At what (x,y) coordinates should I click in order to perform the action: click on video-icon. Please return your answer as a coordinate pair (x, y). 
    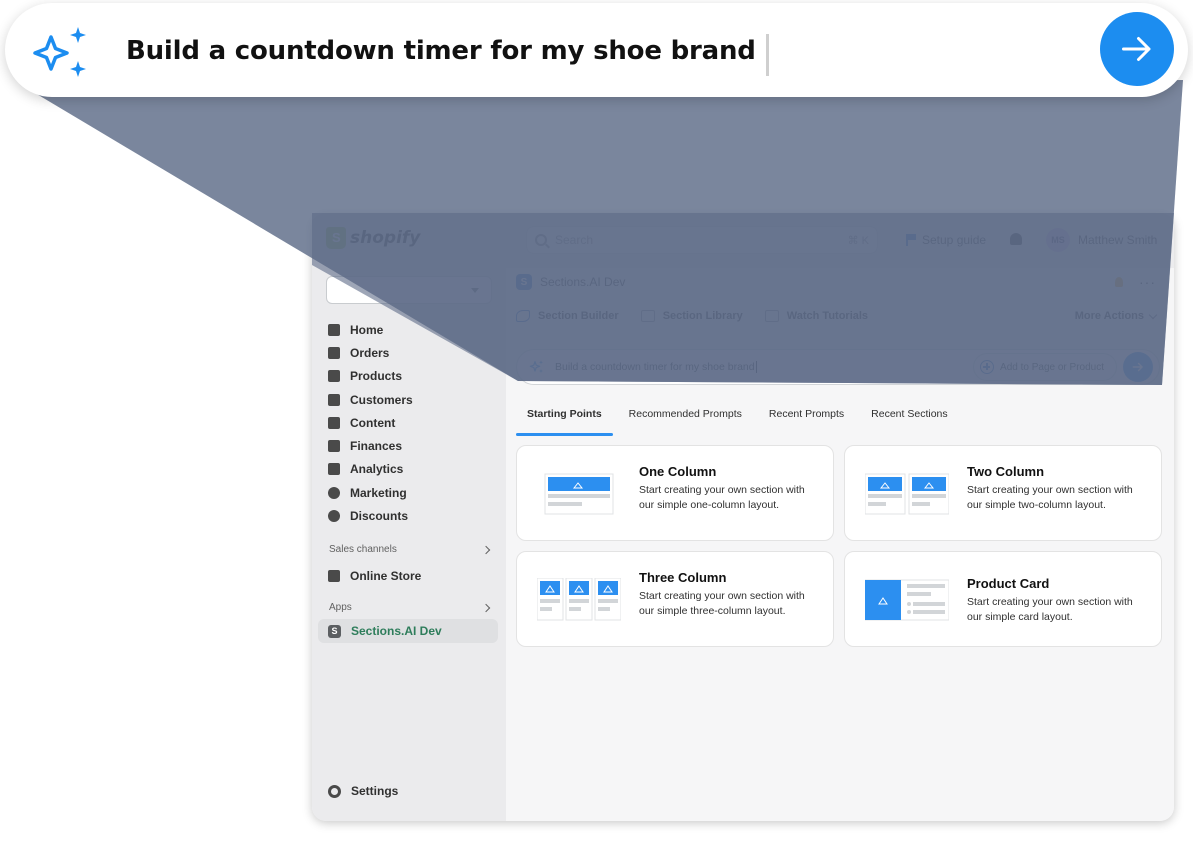
    Looking at the image, I should click on (771, 316).